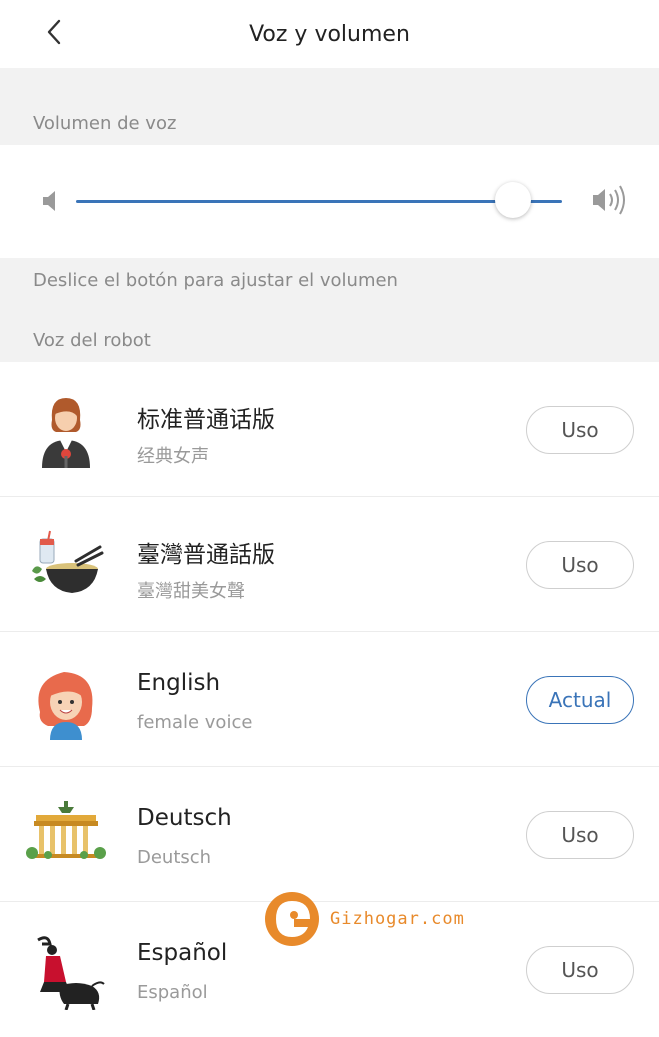 The height and width of the screenshot is (1037, 659). Describe the element at coordinates (172, 992) in the screenshot. I see `voice-subtitle: Español` at that location.